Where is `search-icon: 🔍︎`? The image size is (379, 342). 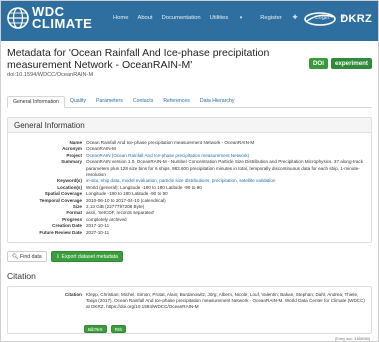
search-icon: 🔍︎ is located at coordinates (15, 257).